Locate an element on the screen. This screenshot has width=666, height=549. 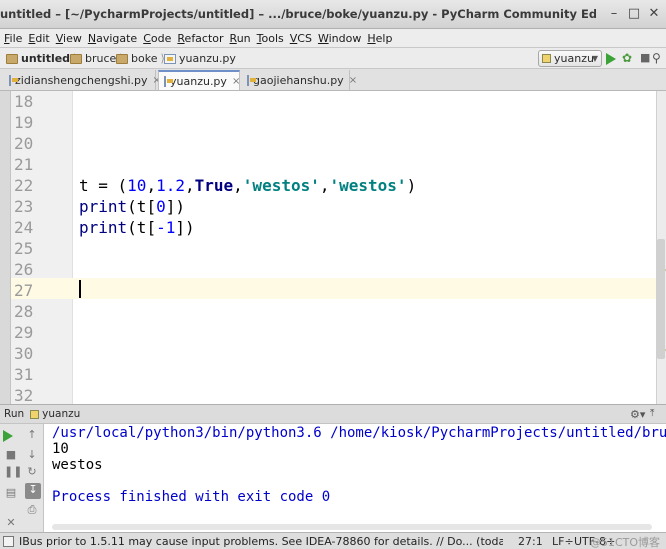
console-horizontal-scrollbar is located at coordinates (352, 527).